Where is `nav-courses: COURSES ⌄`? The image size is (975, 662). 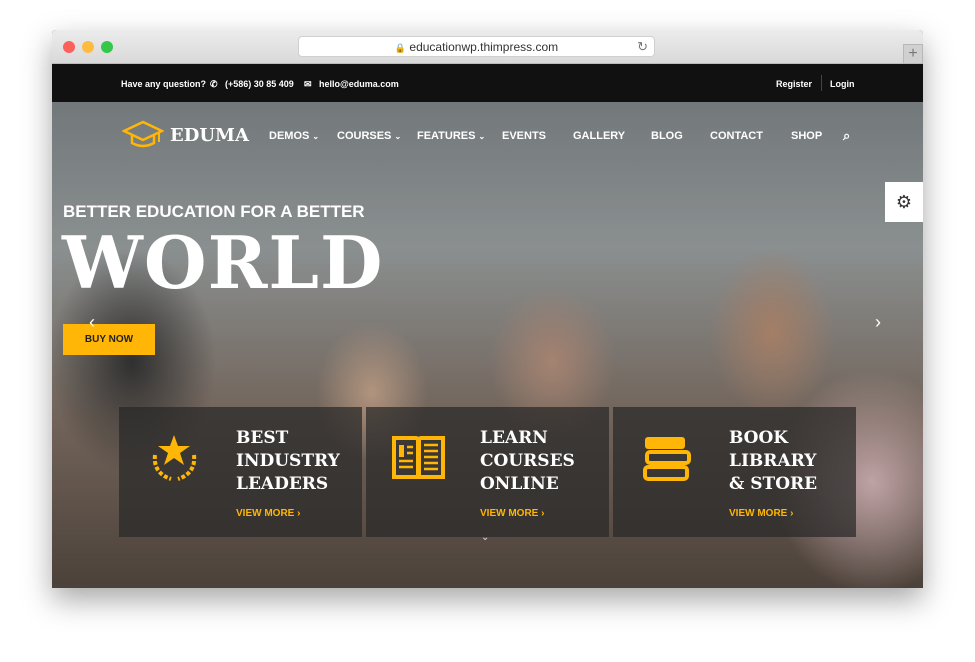
nav-courses: COURSES ⌄ is located at coordinates (369, 136).